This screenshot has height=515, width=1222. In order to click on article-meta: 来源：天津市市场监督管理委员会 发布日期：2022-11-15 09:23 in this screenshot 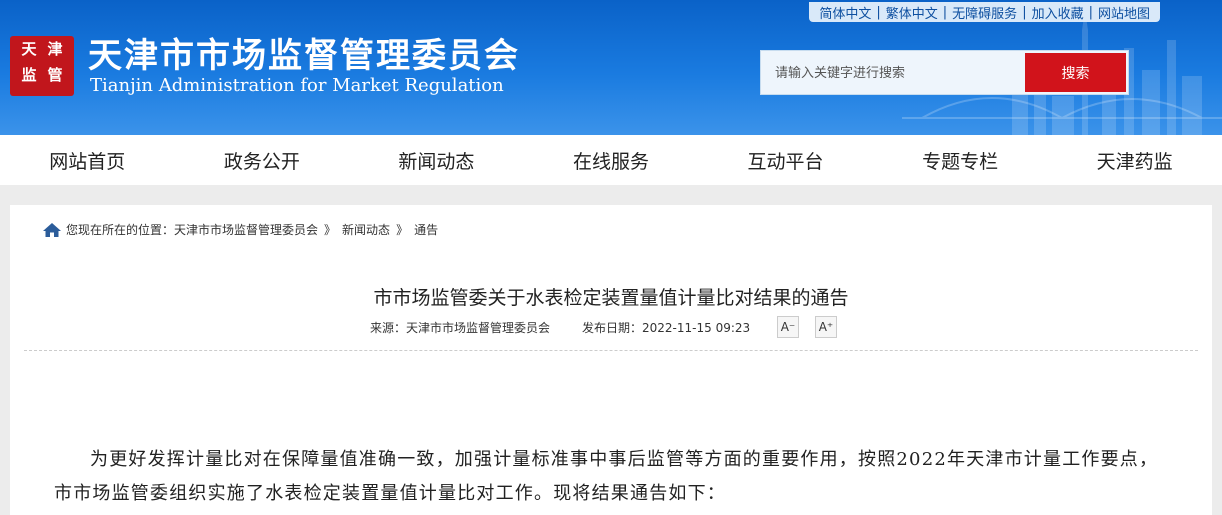, I will do `click(560, 327)`.